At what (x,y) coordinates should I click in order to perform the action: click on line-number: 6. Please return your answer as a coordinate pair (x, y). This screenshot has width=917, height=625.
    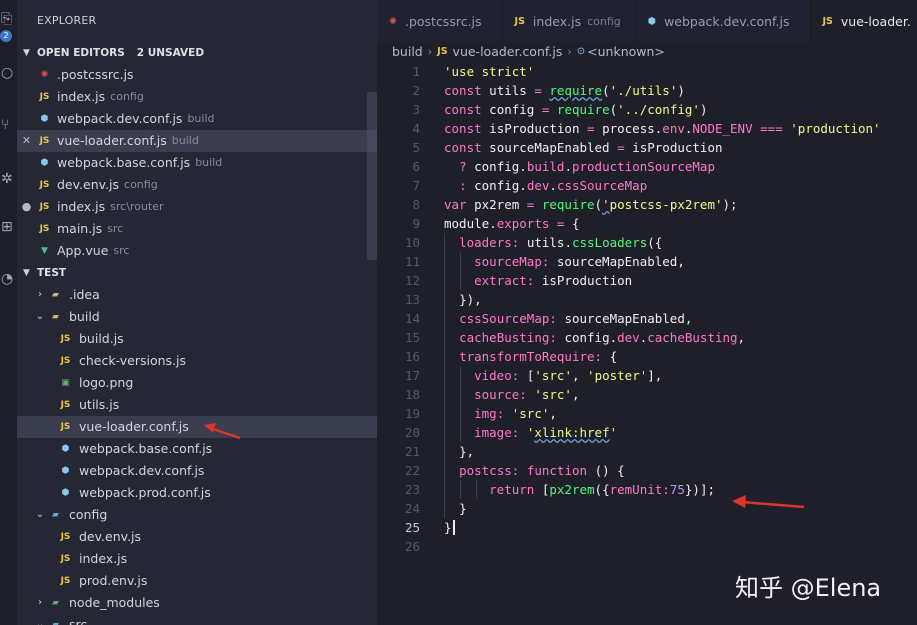
    Looking at the image, I should click on (416, 166).